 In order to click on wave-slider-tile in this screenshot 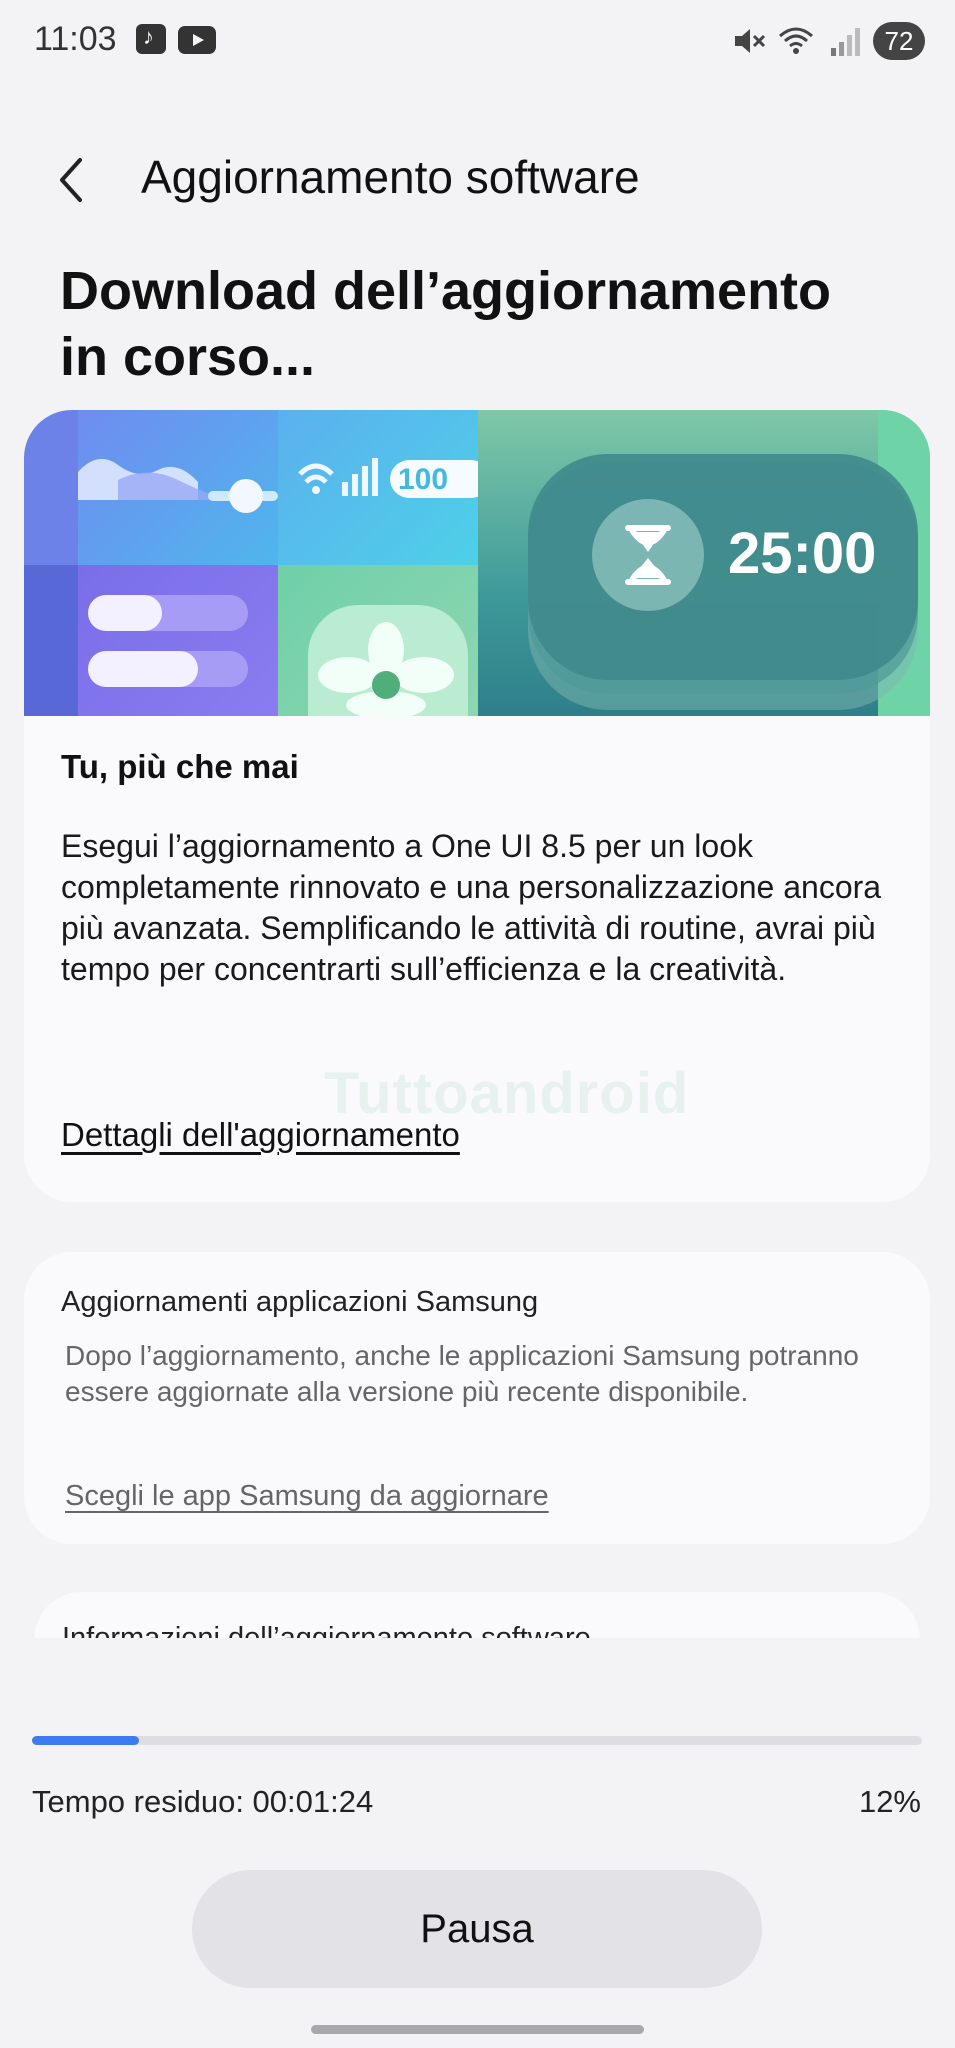, I will do `click(178, 487)`.